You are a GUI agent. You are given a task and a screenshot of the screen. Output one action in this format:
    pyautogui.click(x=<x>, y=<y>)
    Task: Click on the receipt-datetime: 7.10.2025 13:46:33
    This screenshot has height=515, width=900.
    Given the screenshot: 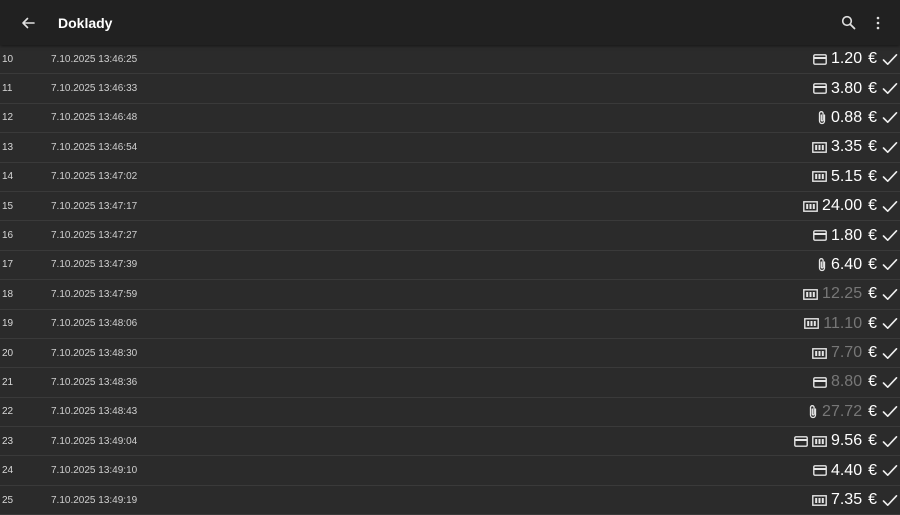 What is the action you would take?
    pyautogui.click(x=94, y=89)
    